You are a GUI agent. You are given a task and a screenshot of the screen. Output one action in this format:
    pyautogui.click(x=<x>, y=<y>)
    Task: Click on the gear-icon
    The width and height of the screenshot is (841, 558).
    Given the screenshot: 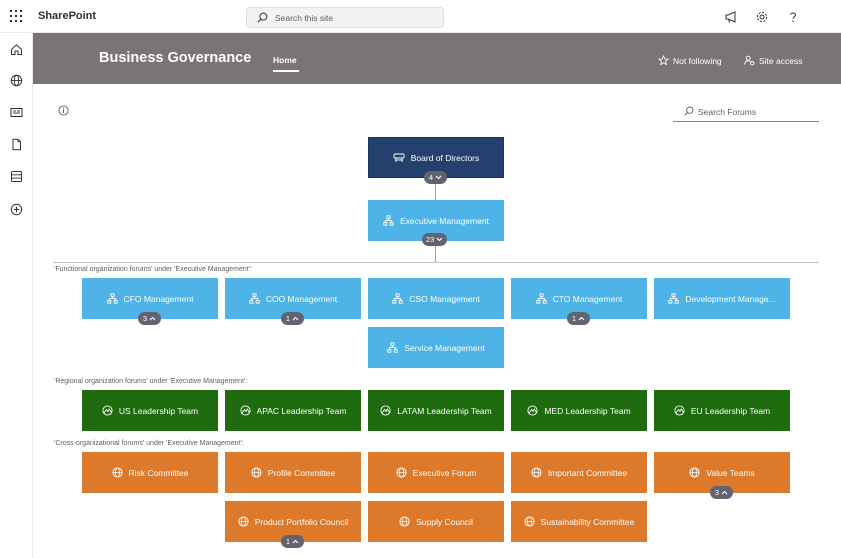 What is the action you would take?
    pyautogui.click(x=762, y=17)
    